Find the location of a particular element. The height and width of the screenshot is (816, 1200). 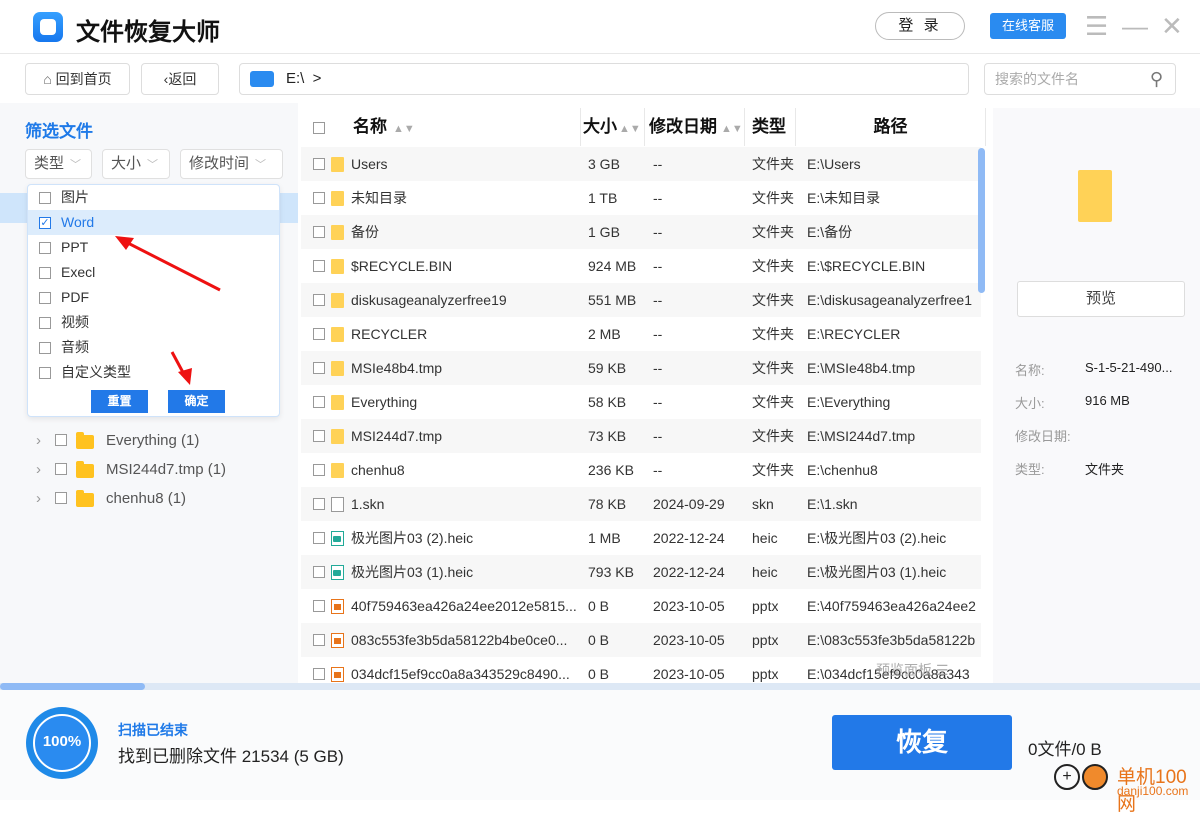

minimize-icon: — is located at coordinates (1135, 26).